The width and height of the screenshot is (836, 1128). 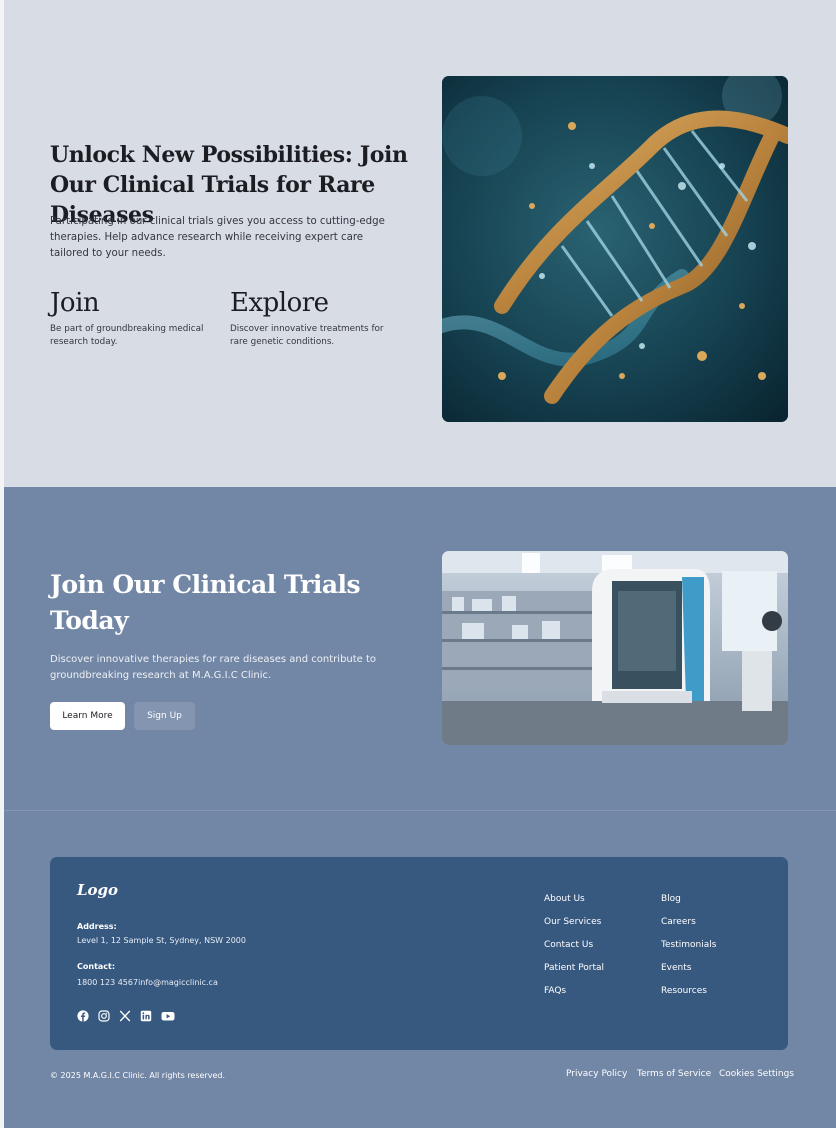 What do you see at coordinates (146, 1014) in the screenshot?
I see `linkedin-icon` at bounding box center [146, 1014].